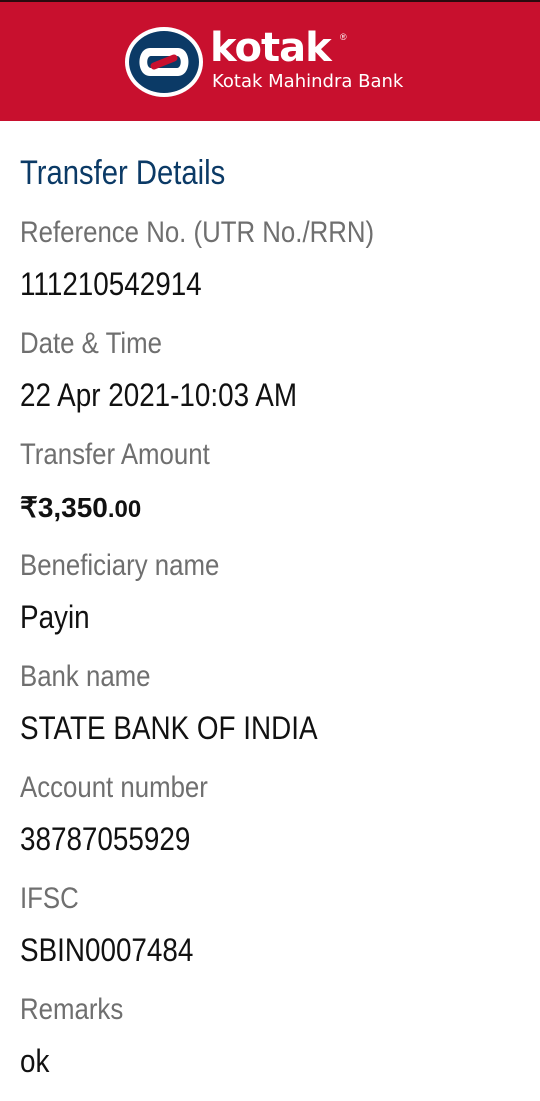 Image resolution: width=540 pixels, height=1101 pixels. Describe the element at coordinates (49, 898) in the screenshot. I see `ifsc-label: IFSC` at that location.